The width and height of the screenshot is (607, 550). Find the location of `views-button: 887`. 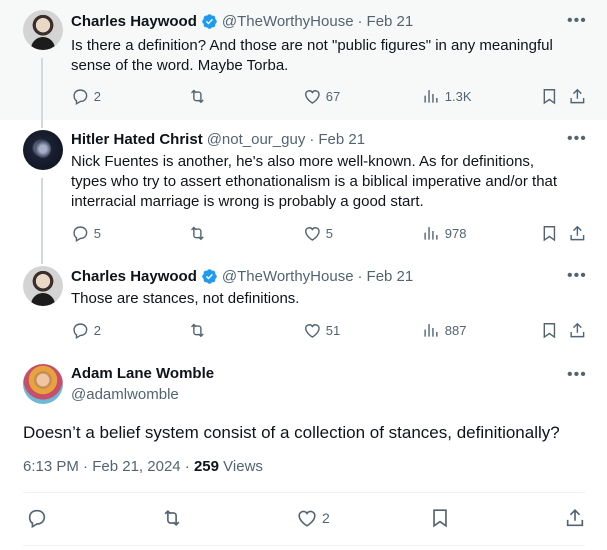

views-button: 887 is located at coordinates (444, 330).